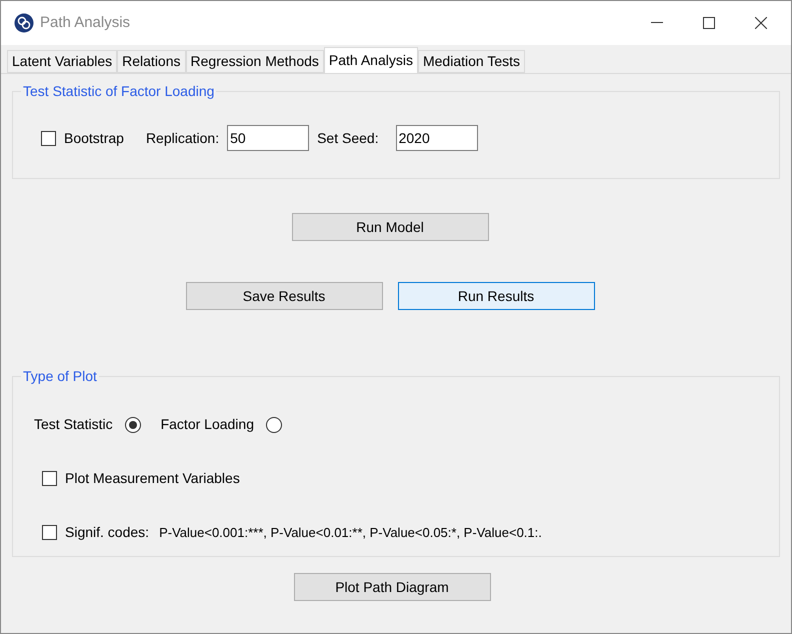 The width and height of the screenshot is (792, 634). I want to click on maximize-icon, so click(709, 23).